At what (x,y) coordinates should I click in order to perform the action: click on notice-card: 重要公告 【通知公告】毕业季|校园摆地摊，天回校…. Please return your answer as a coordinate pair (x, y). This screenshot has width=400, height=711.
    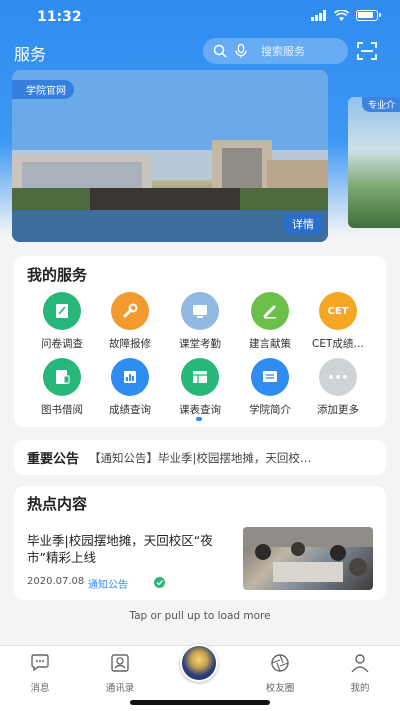
    Looking at the image, I should click on (200, 457).